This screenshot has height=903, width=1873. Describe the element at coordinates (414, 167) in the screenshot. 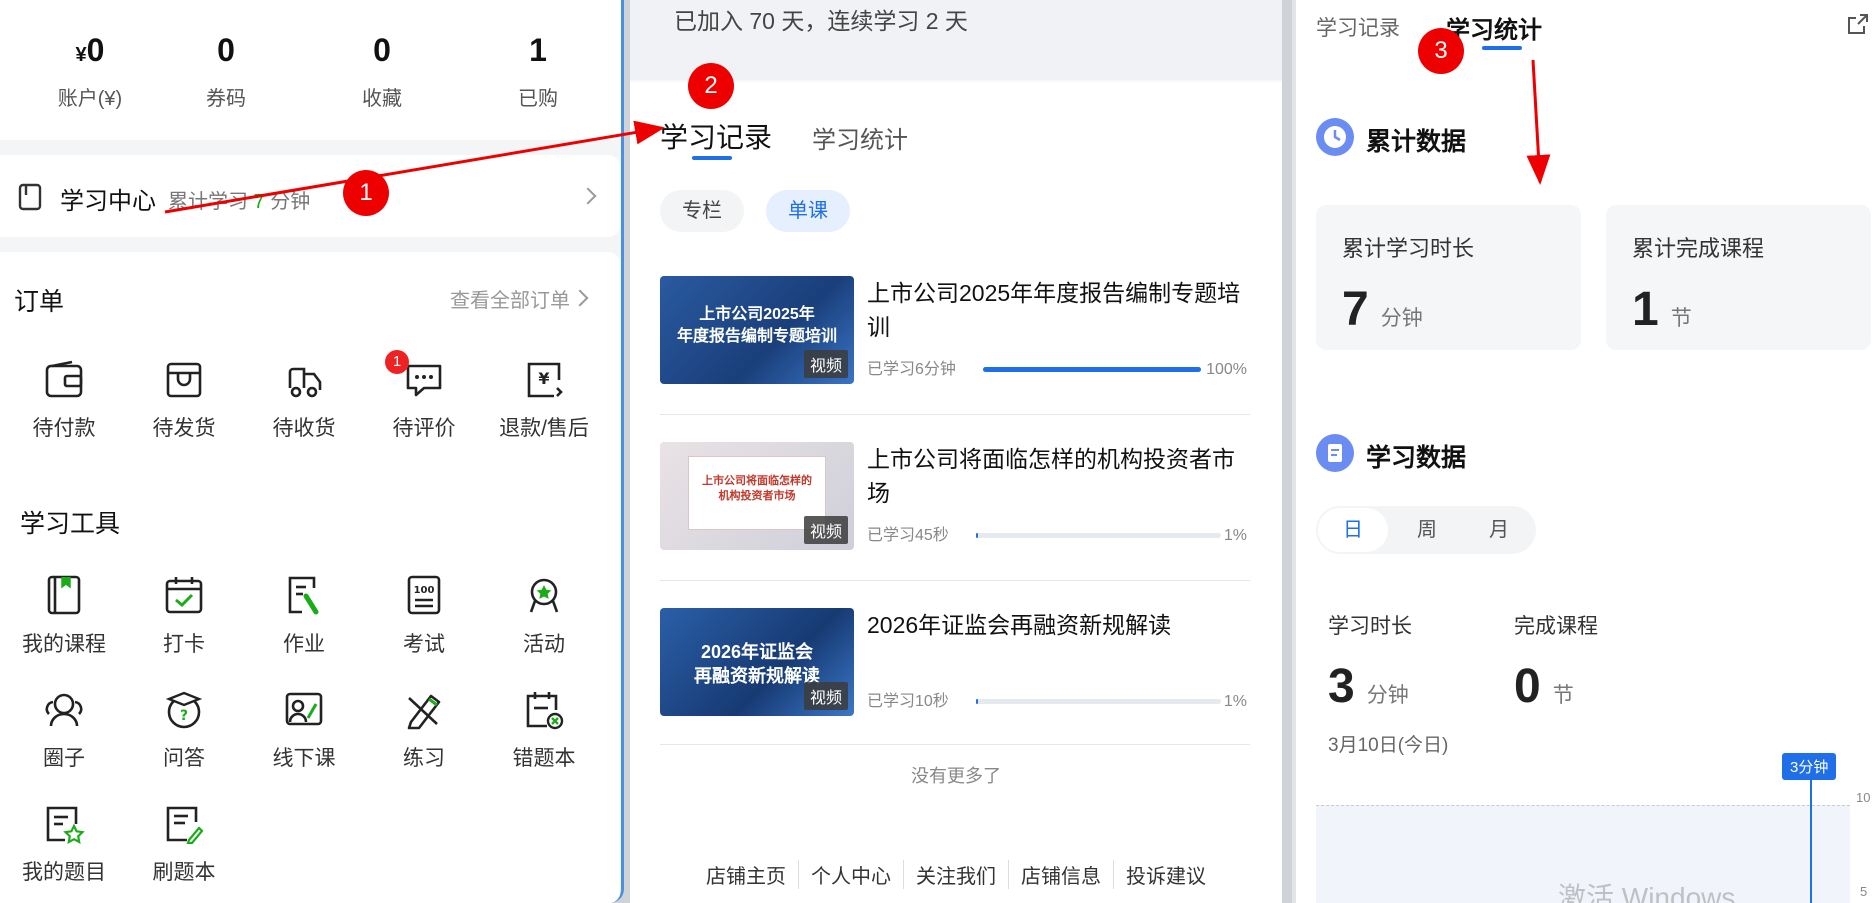

I see `annotation-arrow-to-records` at that location.